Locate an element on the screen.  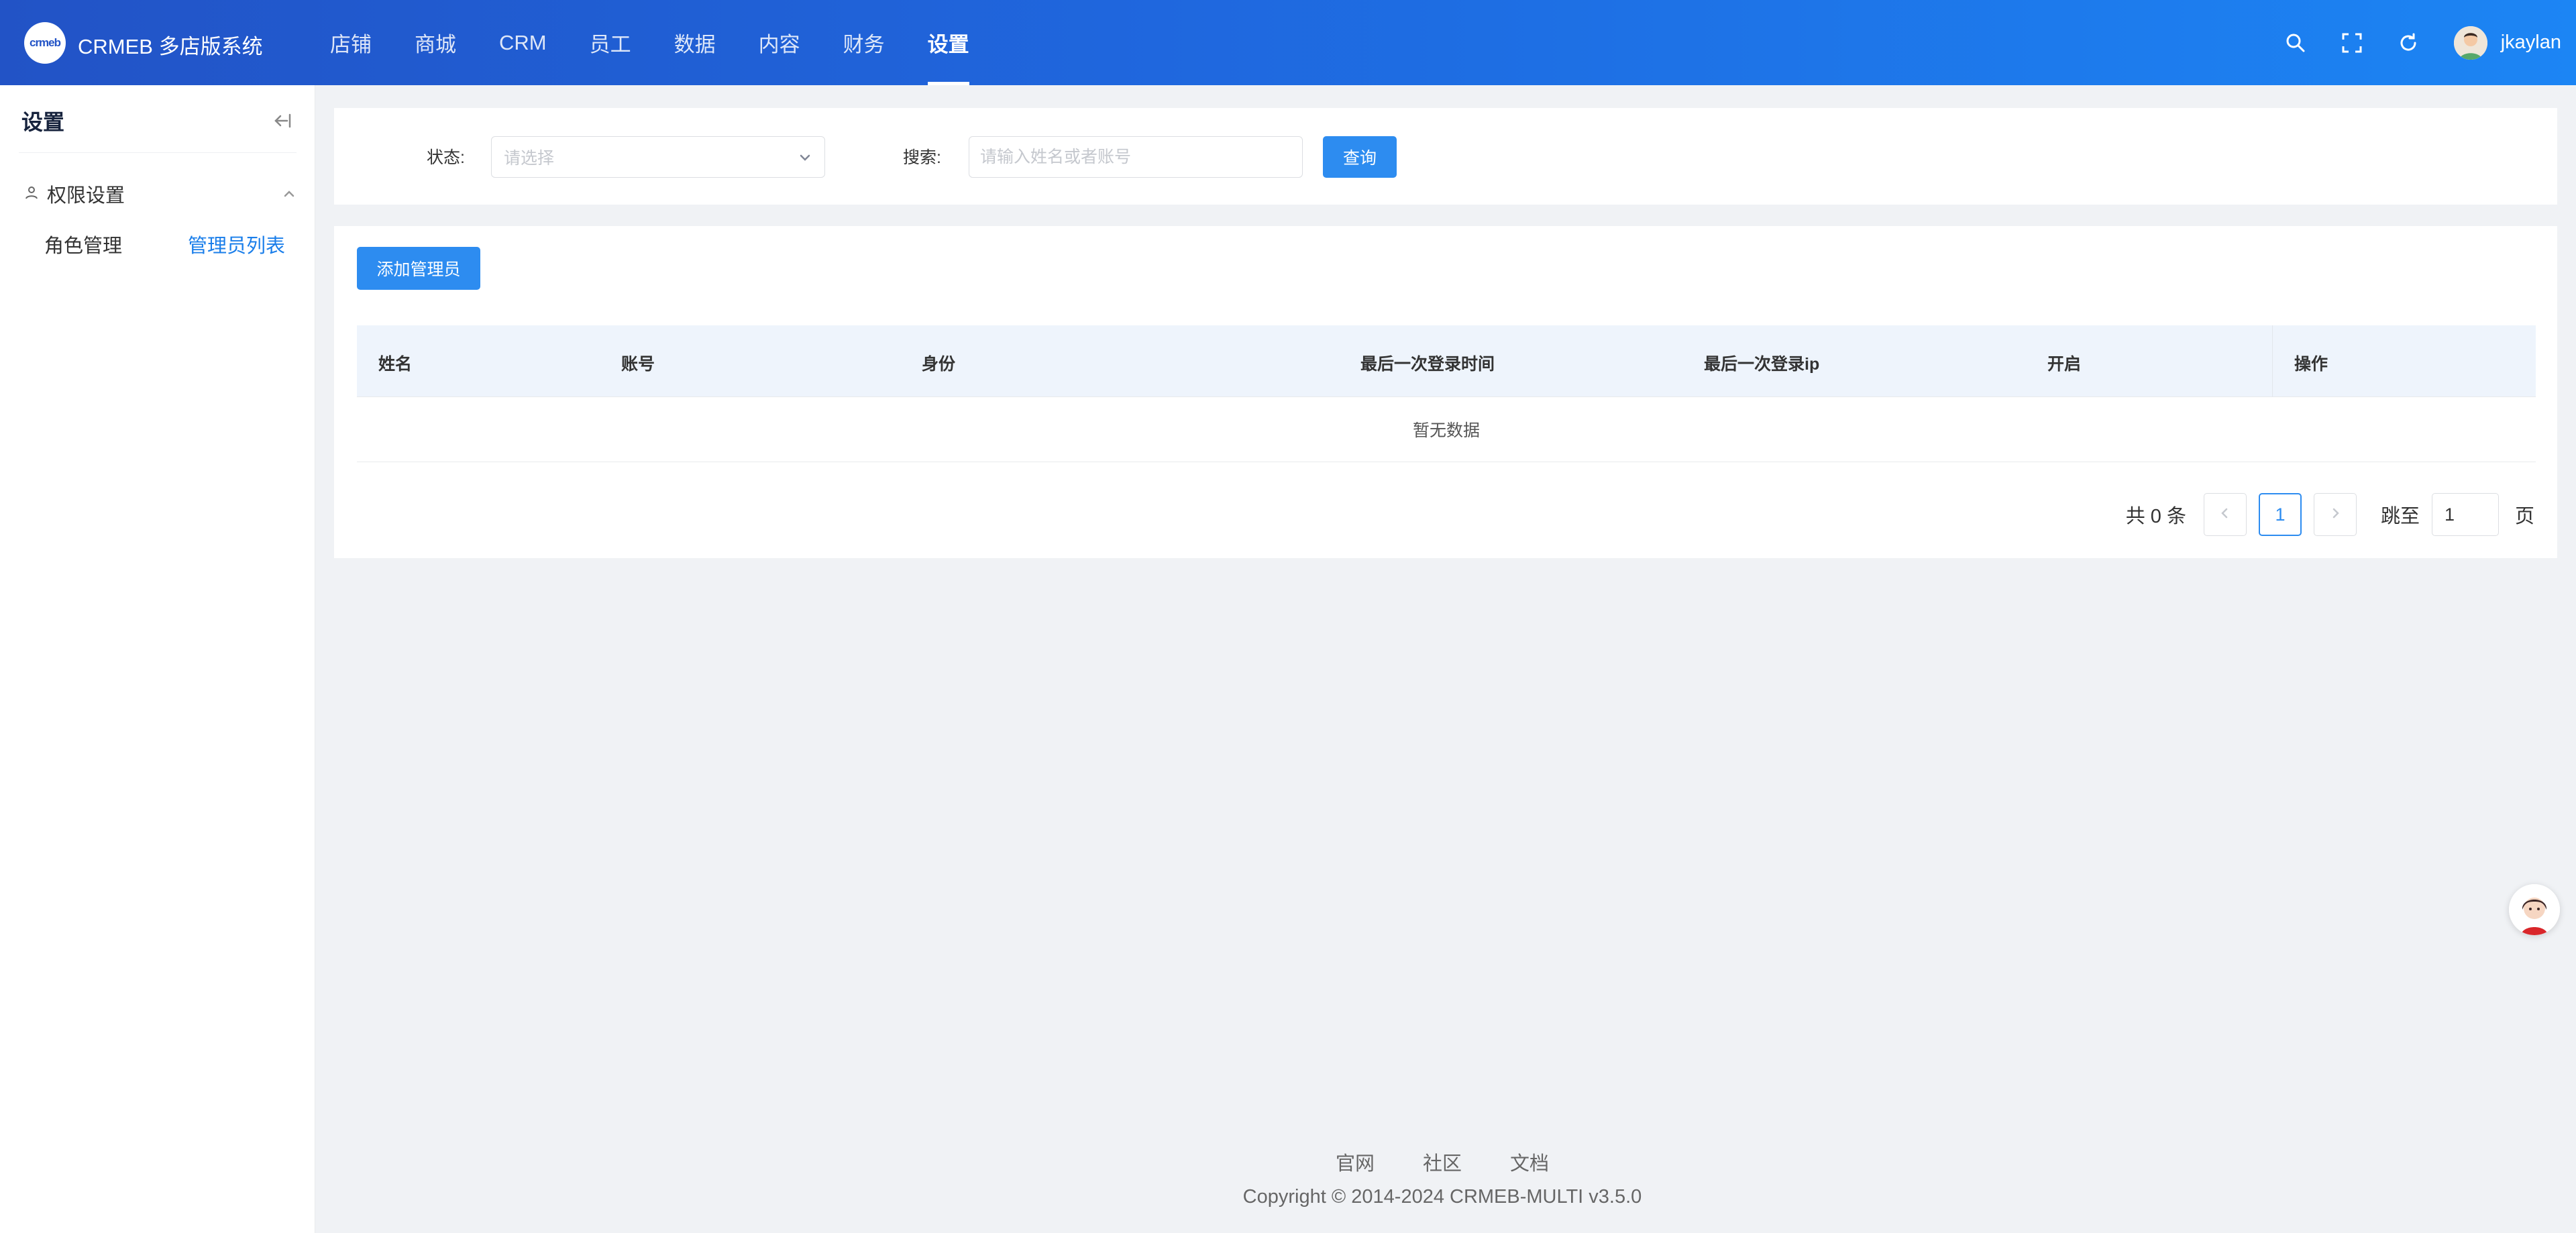
pagination: 共 0 条 1 跳至 页 is located at coordinates (2330, 515).